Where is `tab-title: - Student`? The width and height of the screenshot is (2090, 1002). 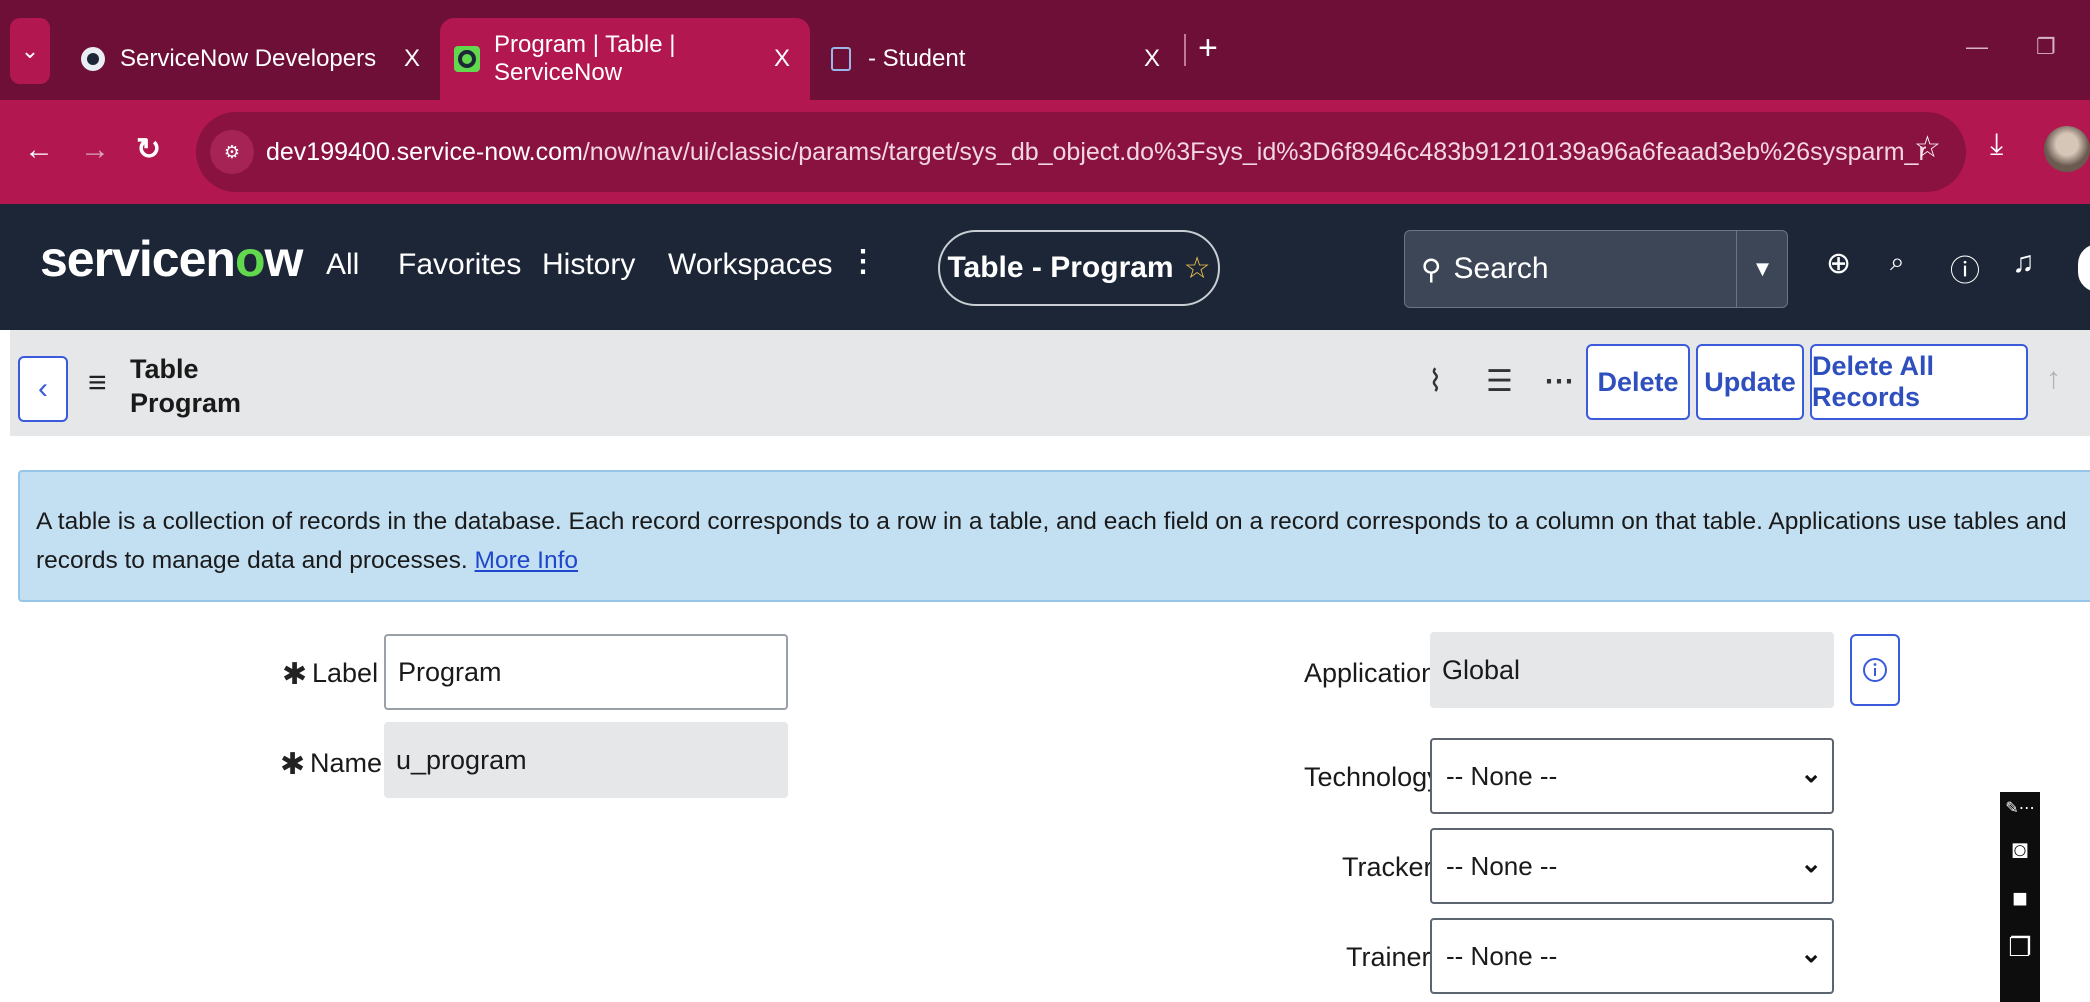 tab-title: - Student is located at coordinates (917, 58).